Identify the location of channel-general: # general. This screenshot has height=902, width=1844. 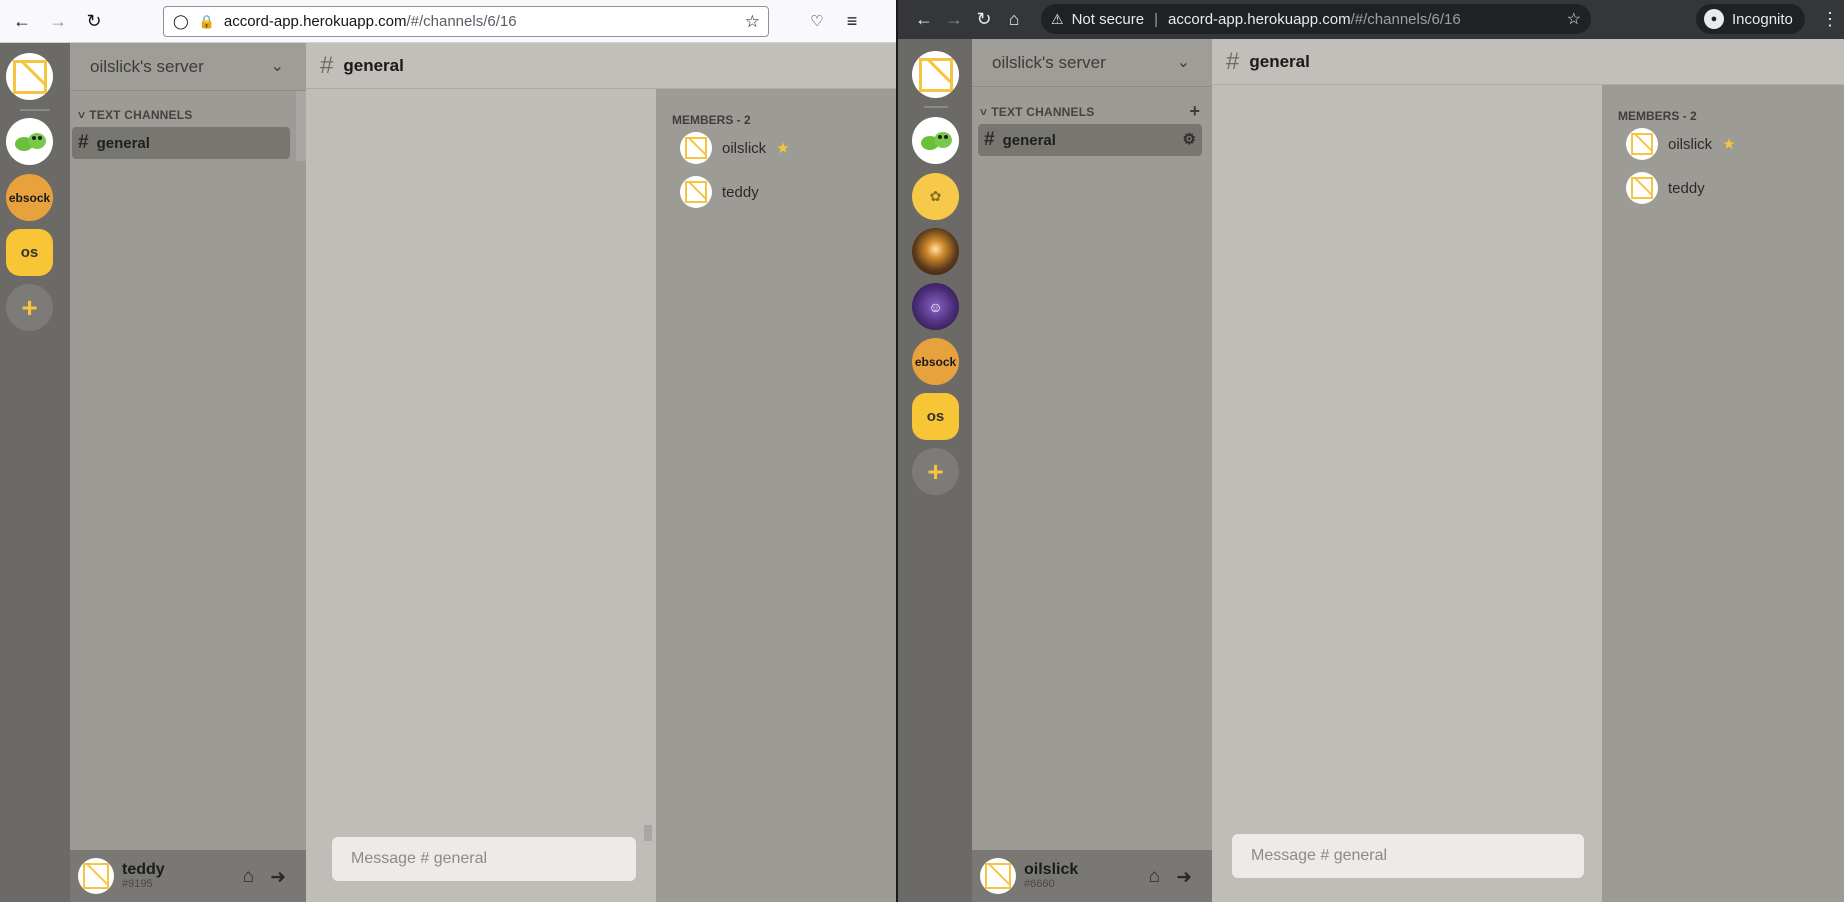
(181, 143).